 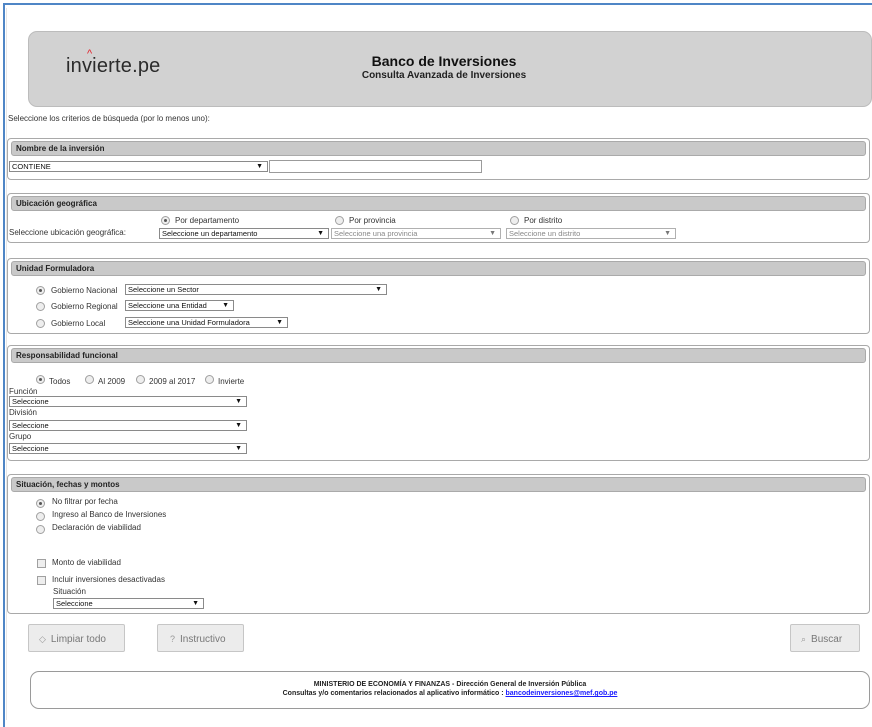 I want to click on radio-todos, so click(x=40, y=379).